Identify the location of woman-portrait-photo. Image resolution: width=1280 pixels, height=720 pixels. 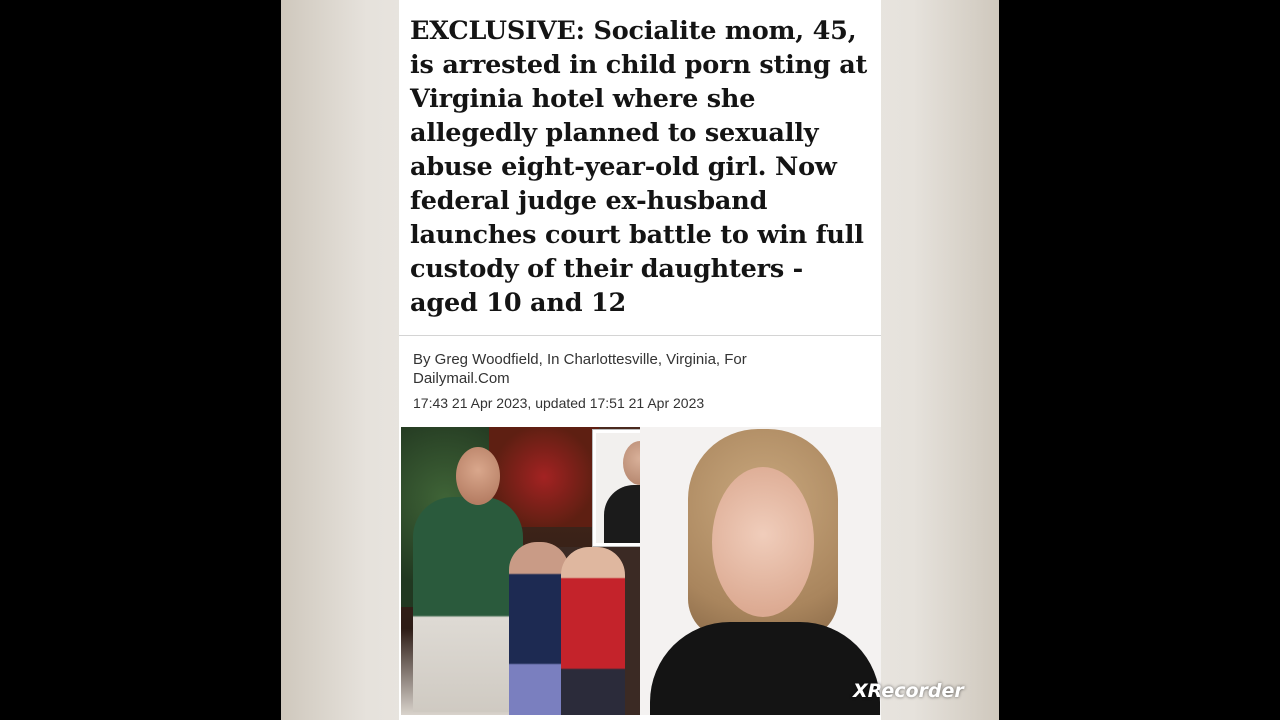
(760, 571).